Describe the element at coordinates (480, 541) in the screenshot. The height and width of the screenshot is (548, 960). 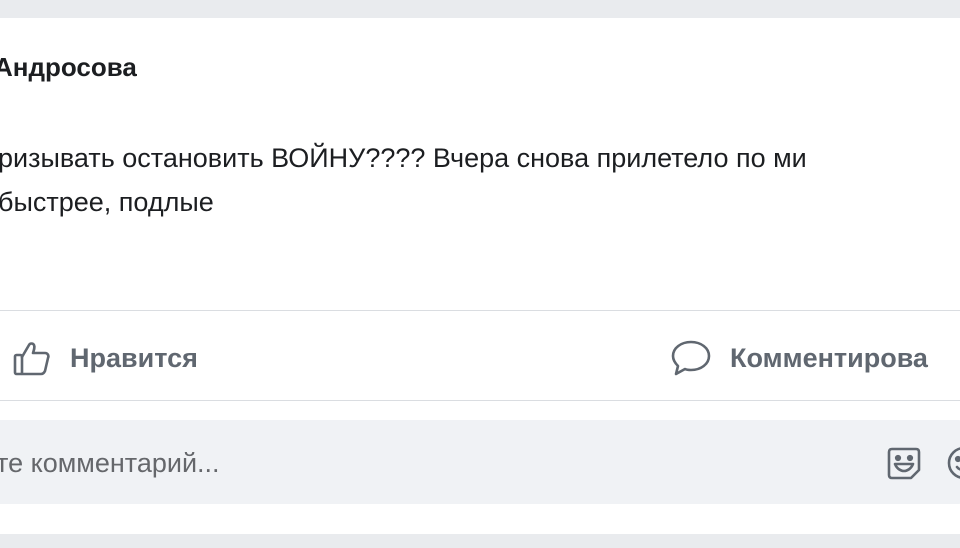
I see `feed-background` at that location.